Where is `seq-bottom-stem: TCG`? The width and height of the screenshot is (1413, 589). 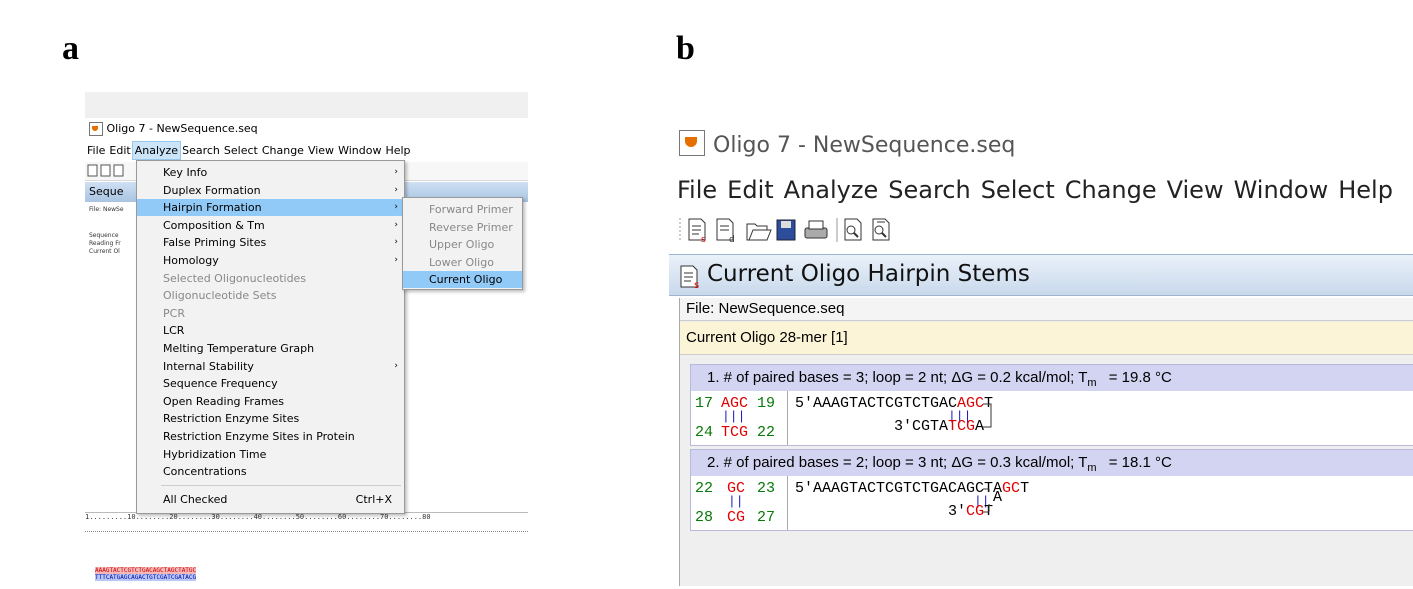 seq-bottom-stem: TCG is located at coordinates (962, 426).